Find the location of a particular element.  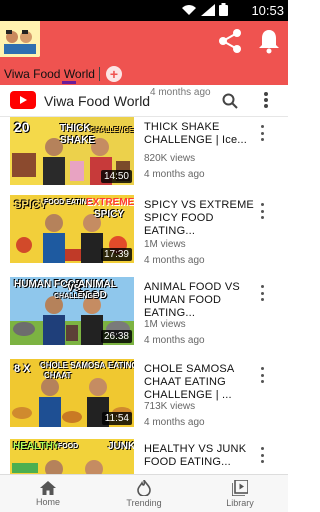

thumbnail-text: SHAKE is located at coordinates (78, 140).